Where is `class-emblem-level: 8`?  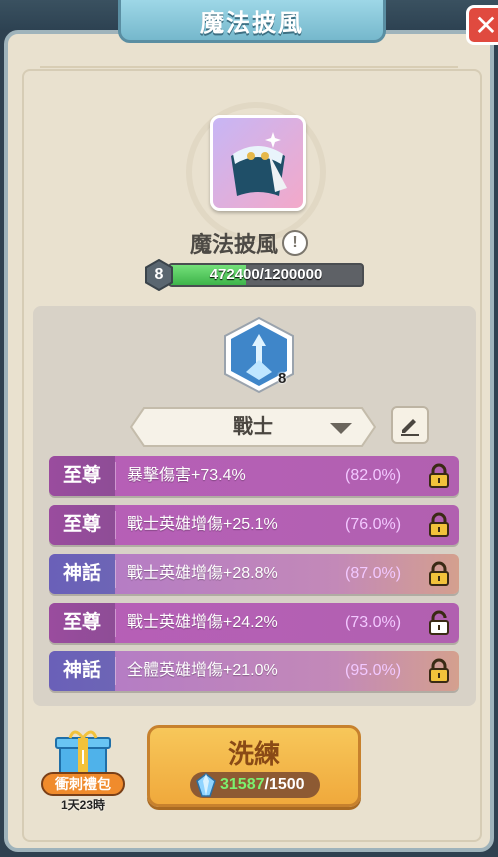
class-emblem-level: 8 is located at coordinates (282, 378).